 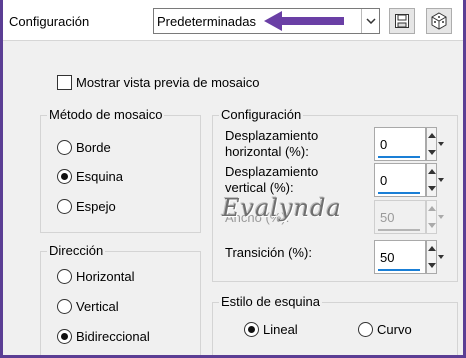 I want to click on radio-label: Horizontal, so click(x=105, y=276).